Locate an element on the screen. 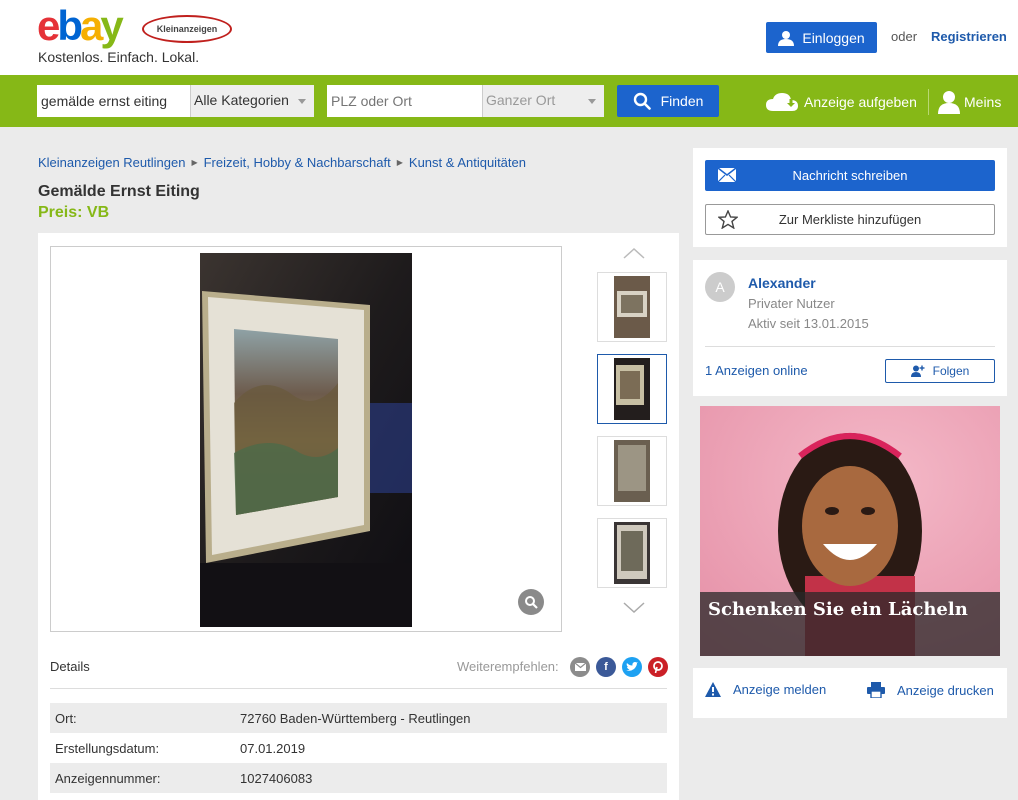 The image size is (1018, 800). ad-caption: Schenken Sie ein Lächeln is located at coordinates (838, 609).